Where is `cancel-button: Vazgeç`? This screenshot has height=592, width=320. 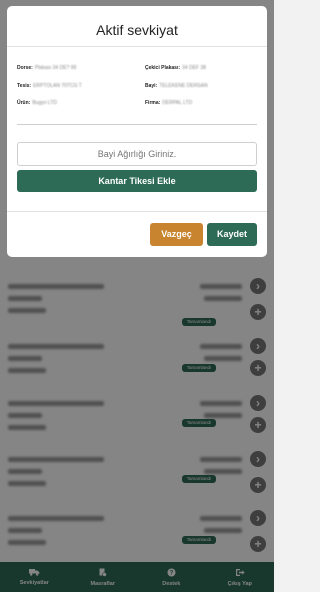 cancel-button: Vazgeç is located at coordinates (176, 234).